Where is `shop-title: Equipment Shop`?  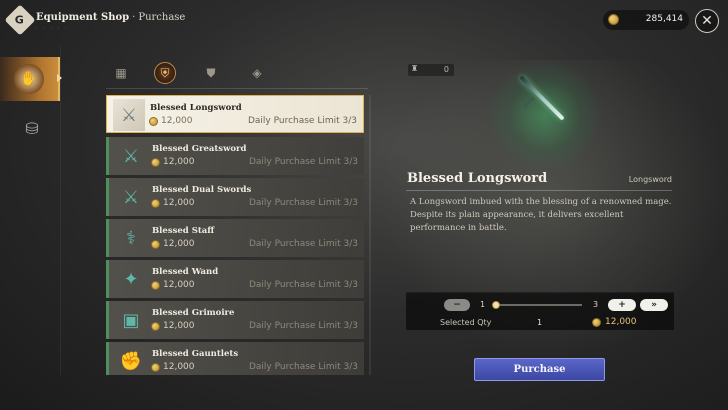 shop-title: Equipment Shop is located at coordinates (83, 17).